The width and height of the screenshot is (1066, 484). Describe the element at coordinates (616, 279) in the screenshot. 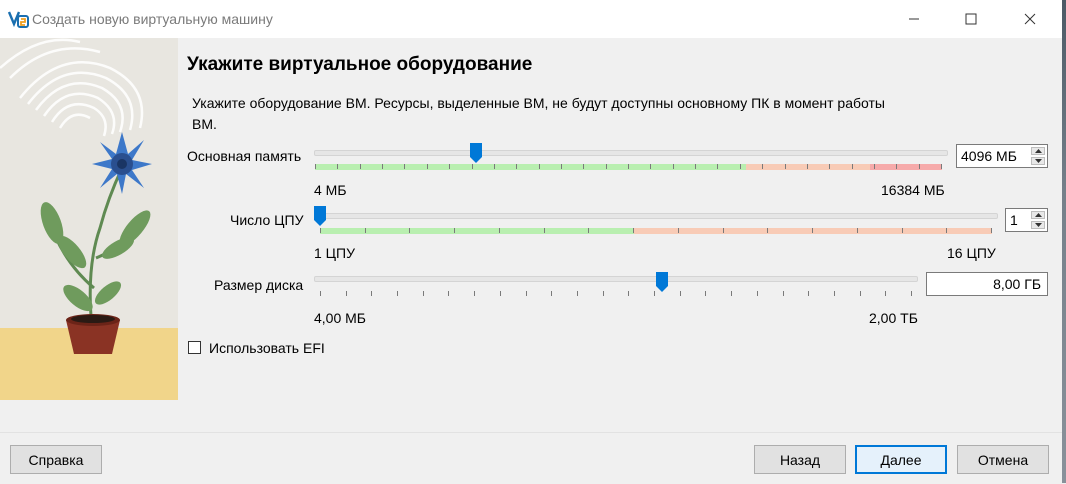

I see `disk-slider-track` at that location.